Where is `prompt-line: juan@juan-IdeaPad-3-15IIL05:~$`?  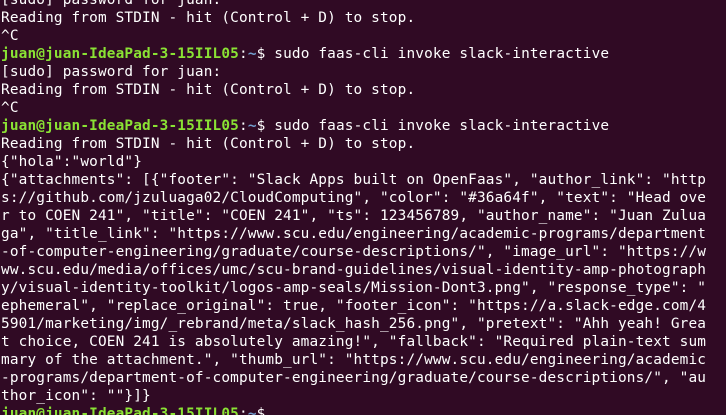
prompt-line: juan@juan-IdeaPad-3-15IIL05:~$ is located at coordinates (353, 410).